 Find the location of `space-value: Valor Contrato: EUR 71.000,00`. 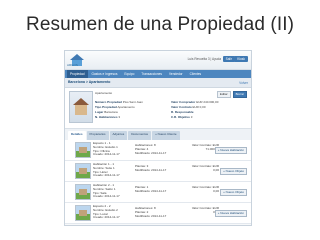

space-value: Valor Contrato: EUR 71.000,00 is located at coordinates (205, 147).